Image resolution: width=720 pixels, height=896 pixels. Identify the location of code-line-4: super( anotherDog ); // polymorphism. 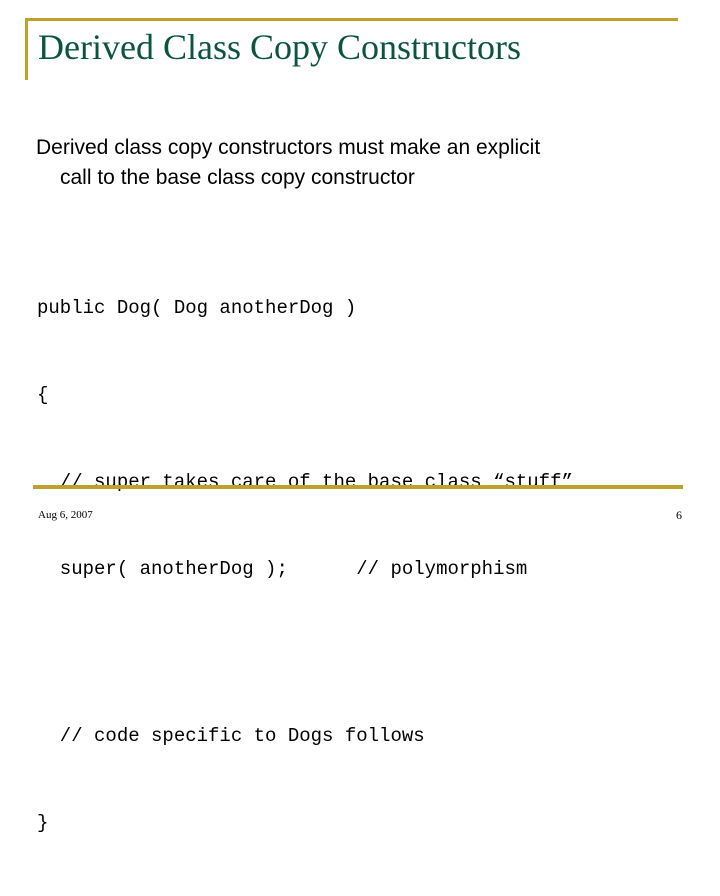
(282, 569).